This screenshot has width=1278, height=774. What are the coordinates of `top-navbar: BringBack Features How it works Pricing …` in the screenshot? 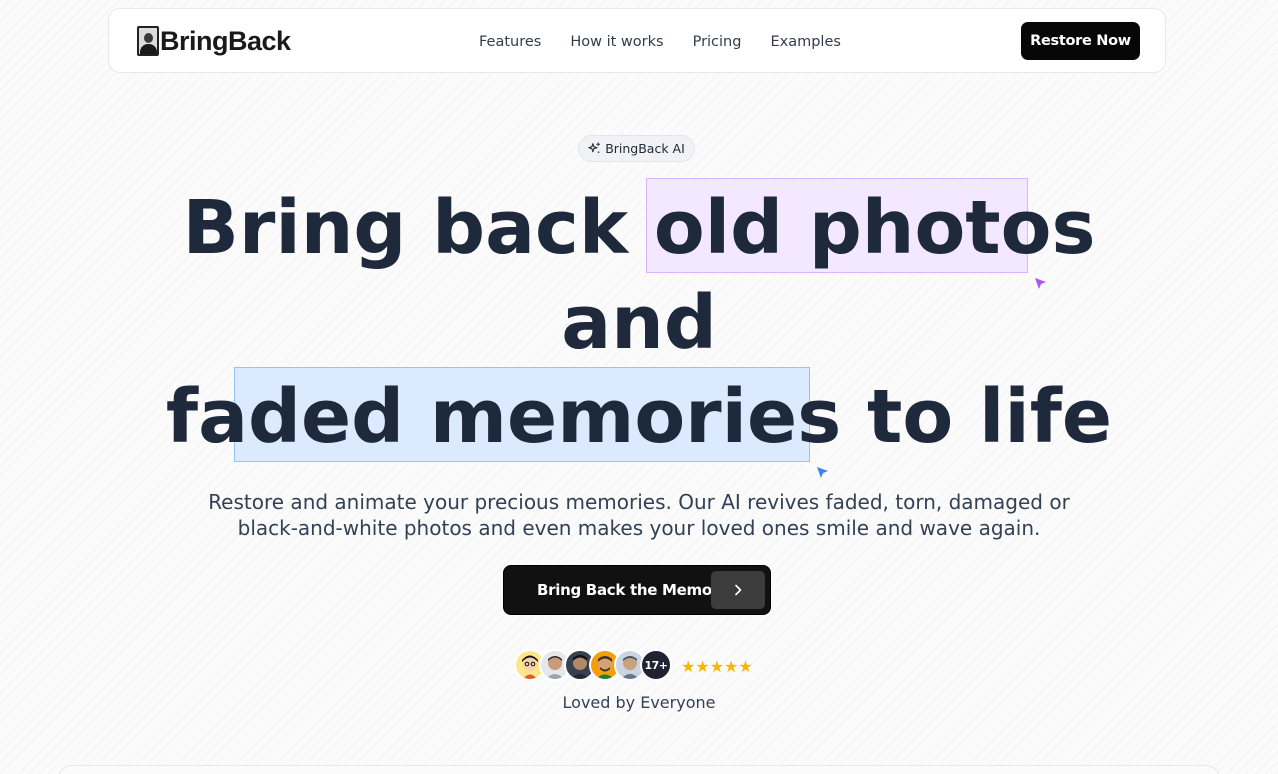 It's located at (637, 40).